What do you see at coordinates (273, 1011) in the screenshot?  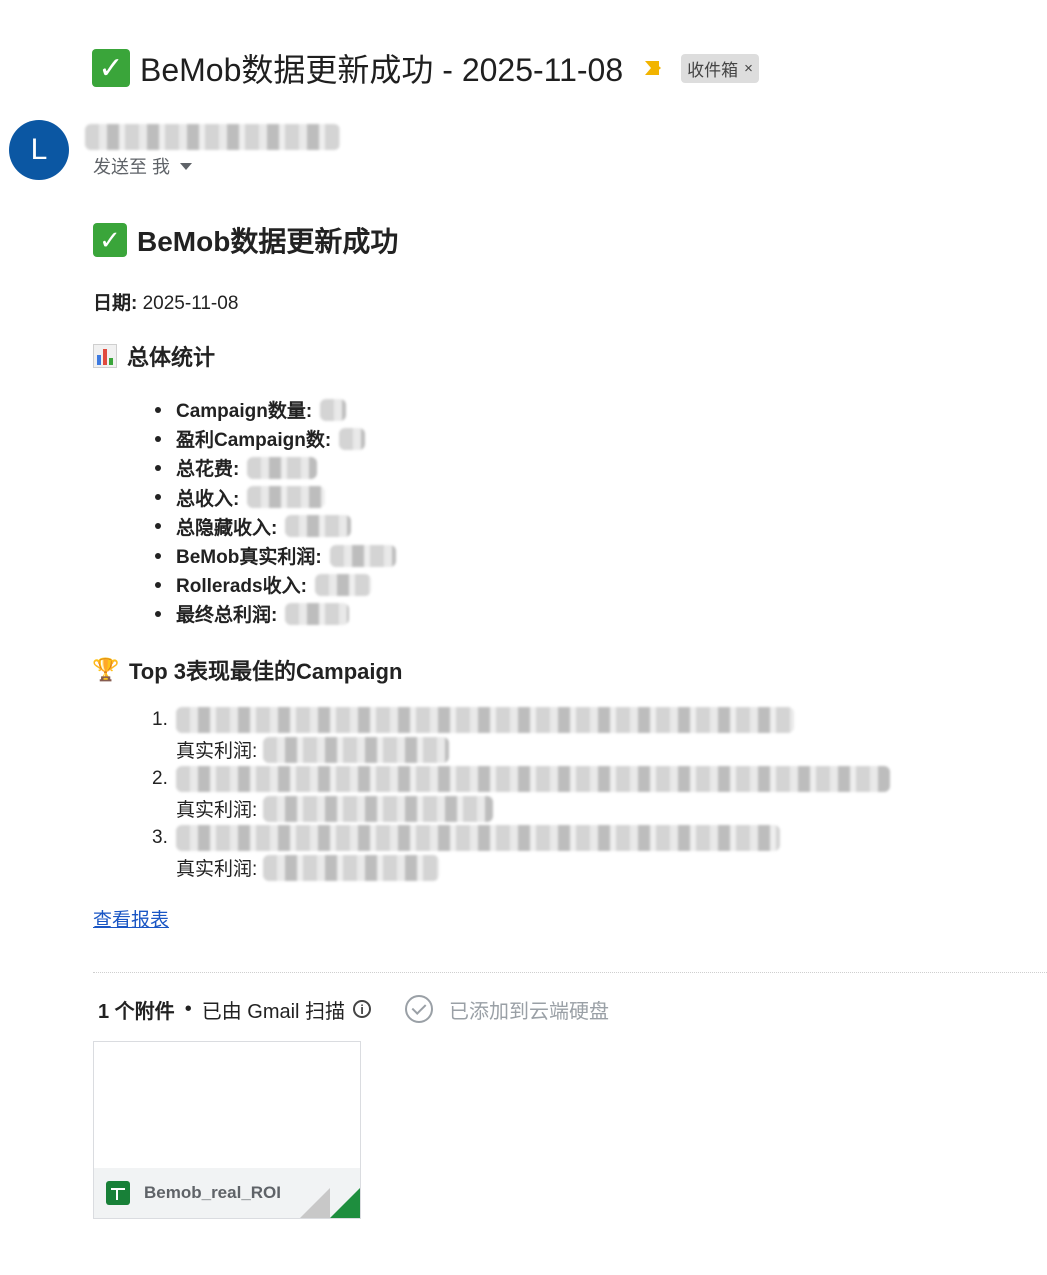 I see `scan-text: 已由 Gmail 扫描` at bounding box center [273, 1011].